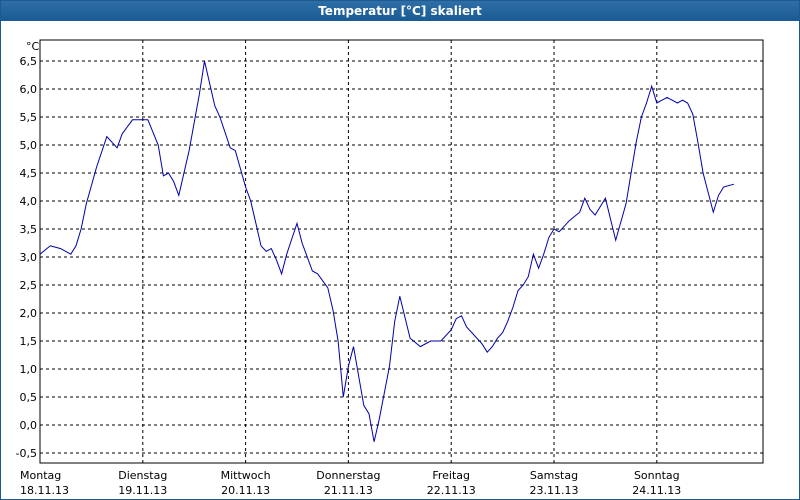  Describe the element at coordinates (554, 490) in the screenshot. I see `x-tick-date: 23.11.13` at that location.